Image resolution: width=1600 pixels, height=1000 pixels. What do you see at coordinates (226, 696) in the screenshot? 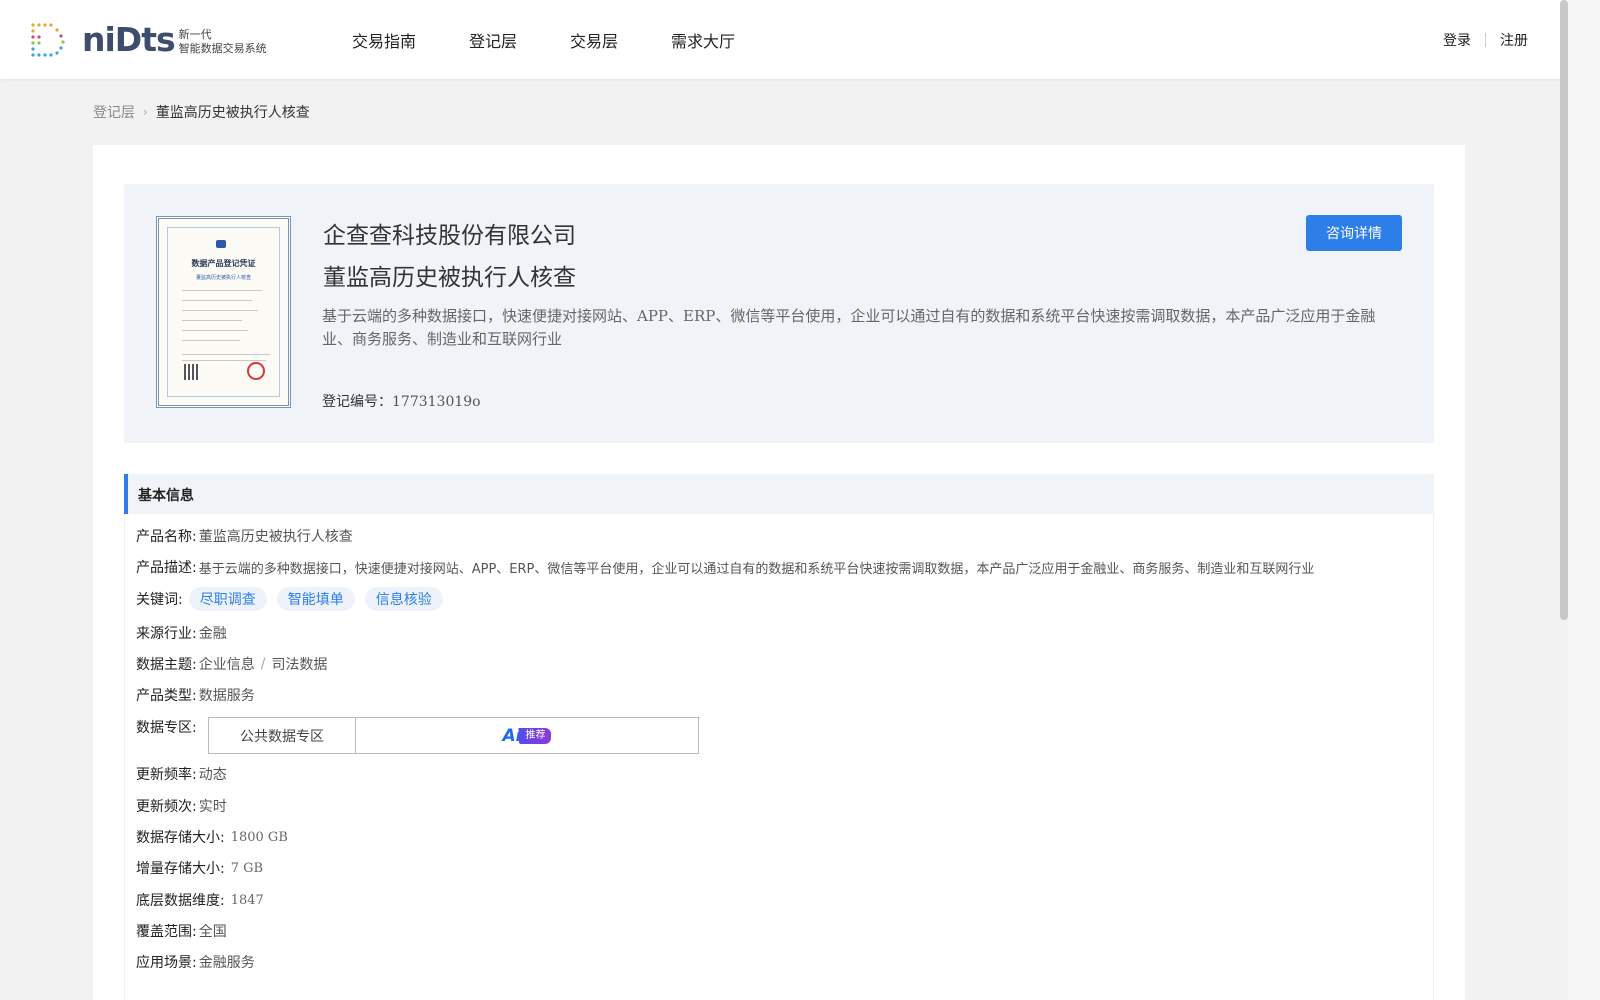
I see `info-value: 数据服务` at bounding box center [226, 696].